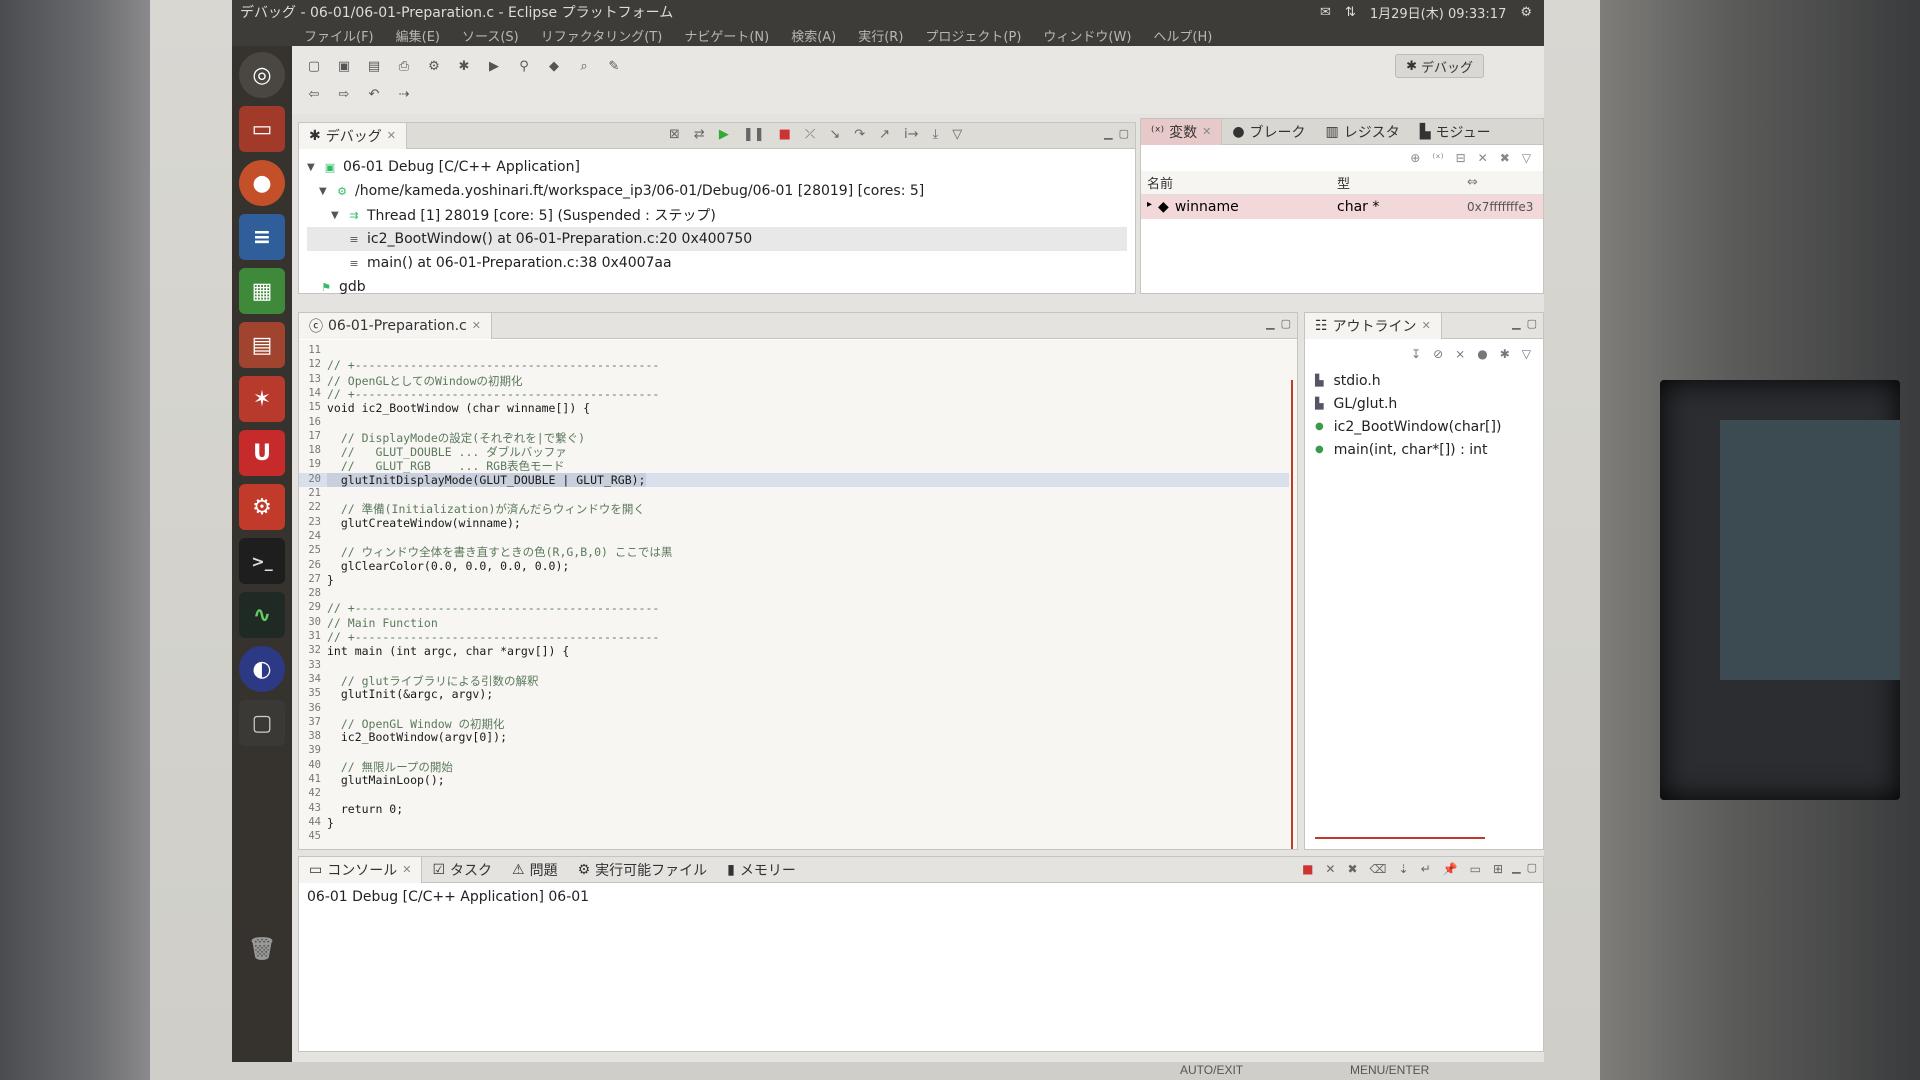  Describe the element at coordinates (674, 134) in the screenshot. I see `remove-terminated-icon: ⊠` at that location.